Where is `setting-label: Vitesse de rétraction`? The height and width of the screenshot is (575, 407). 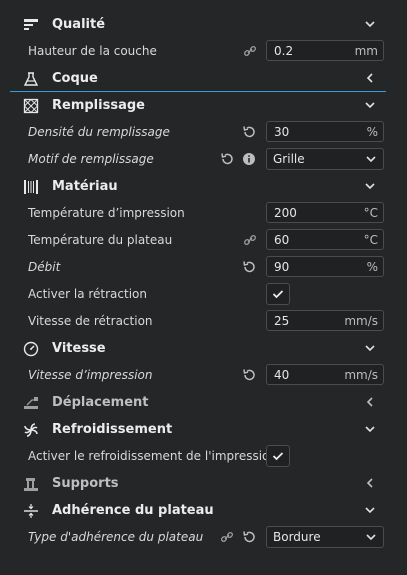 setting-label: Vitesse de rétraction is located at coordinates (90, 321).